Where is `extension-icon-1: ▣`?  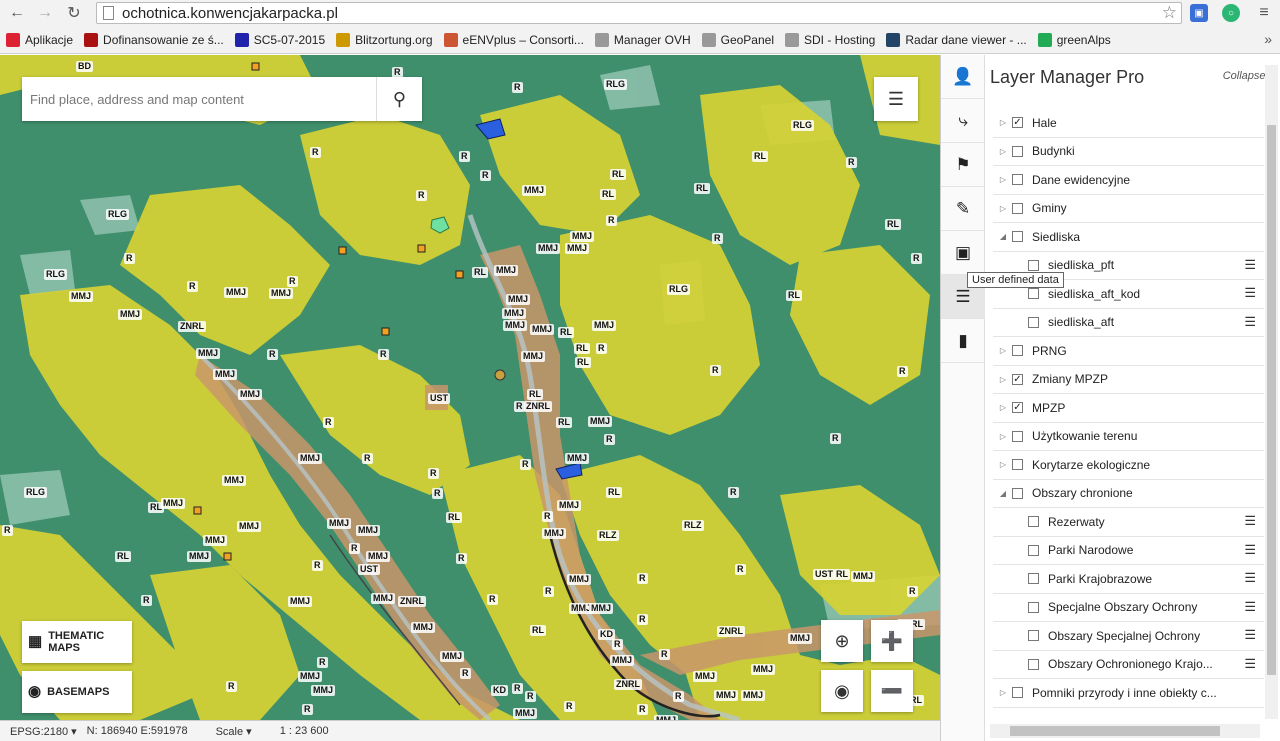 extension-icon-1: ▣ is located at coordinates (1199, 13).